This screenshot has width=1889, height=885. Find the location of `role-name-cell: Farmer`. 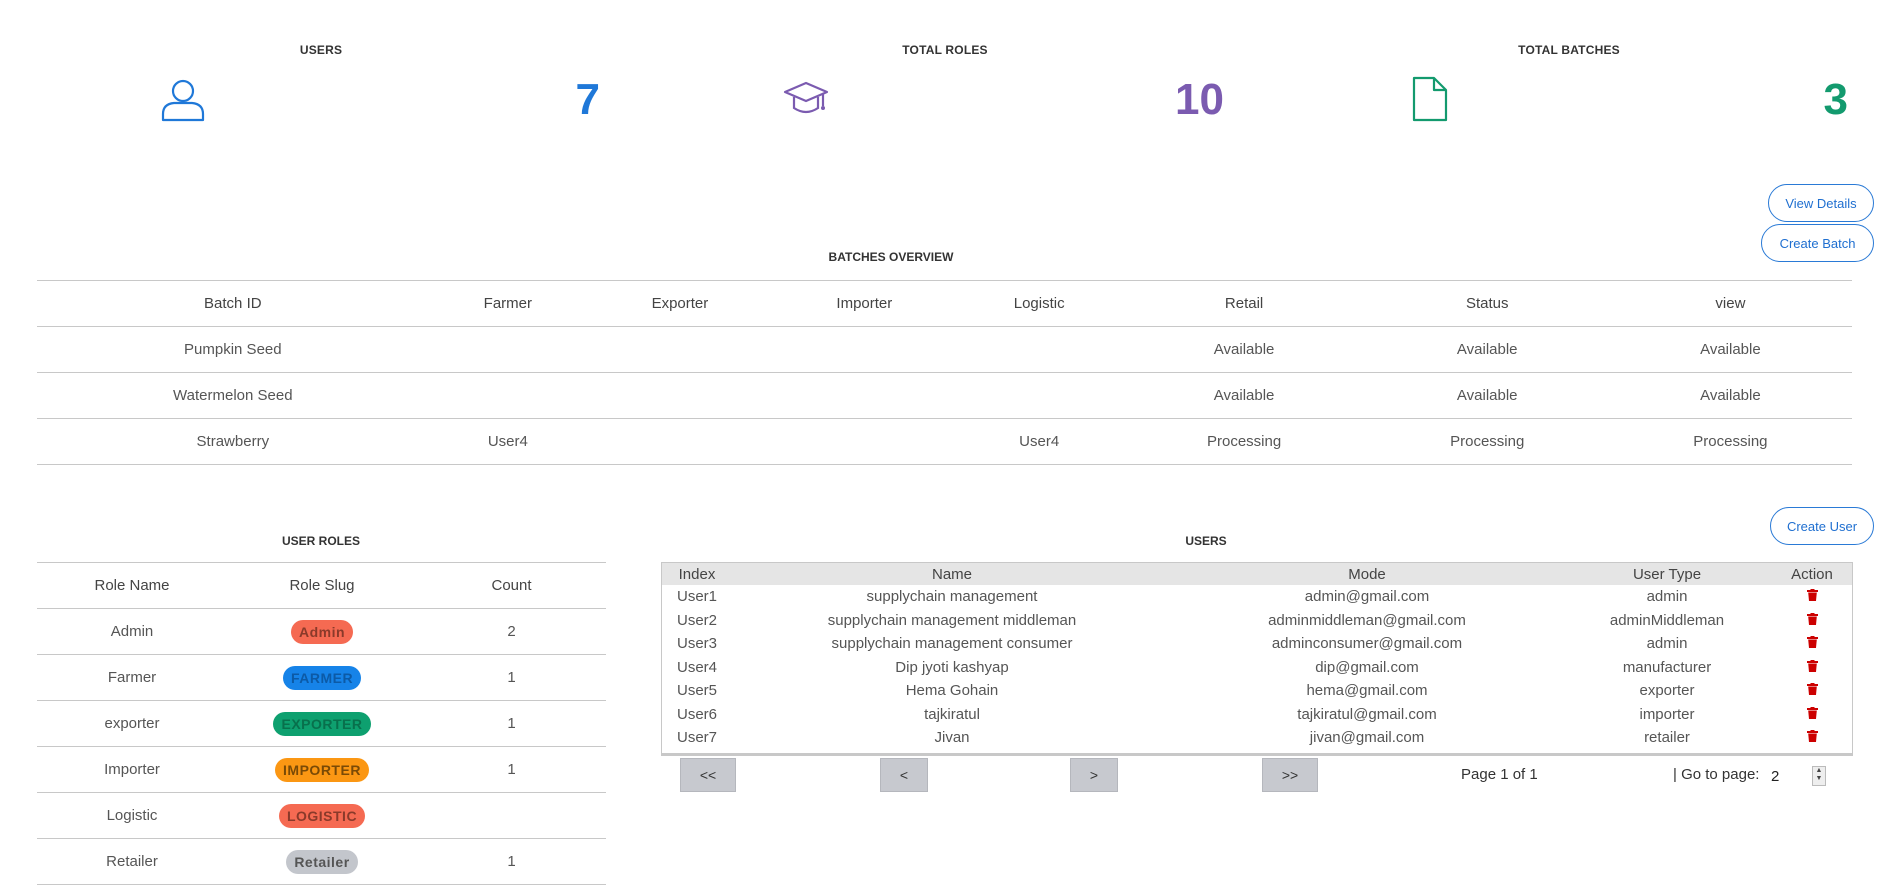

role-name-cell: Farmer is located at coordinates (132, 677).